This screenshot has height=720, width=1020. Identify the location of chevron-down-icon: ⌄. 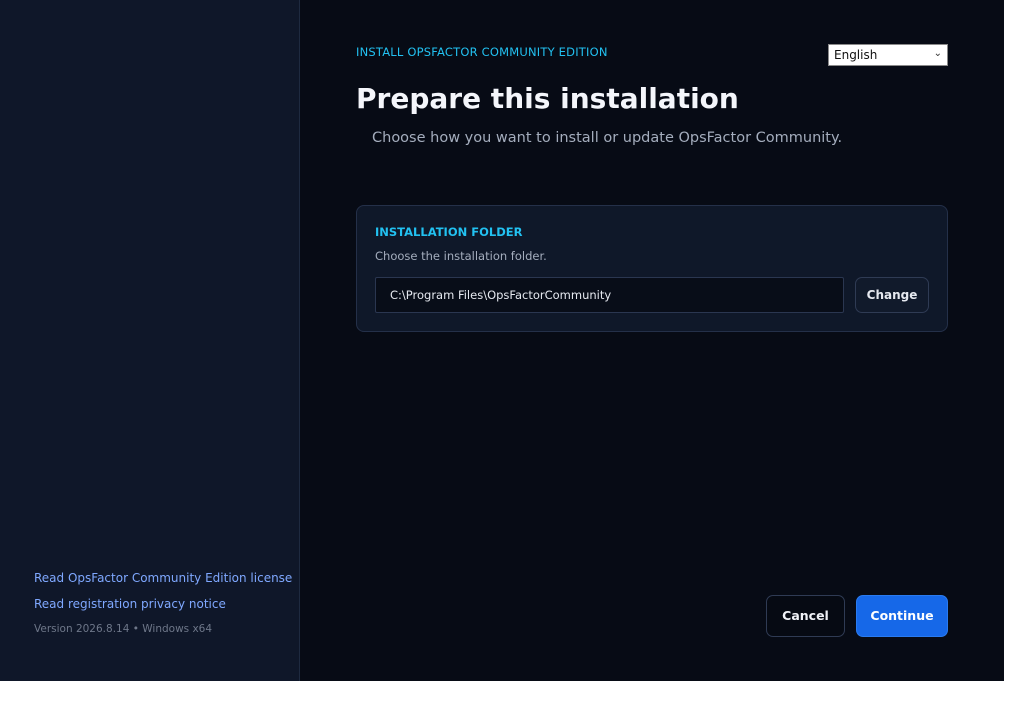
(937, 53).